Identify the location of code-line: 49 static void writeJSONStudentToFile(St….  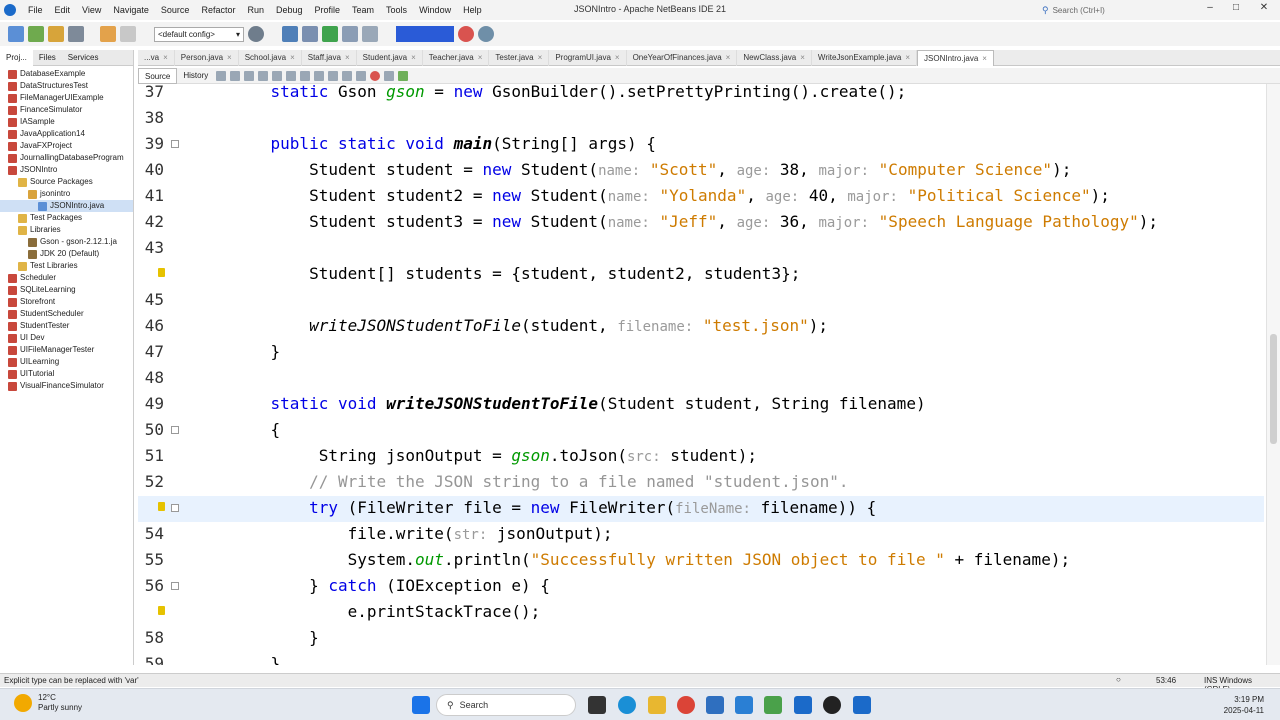
(701, 405).